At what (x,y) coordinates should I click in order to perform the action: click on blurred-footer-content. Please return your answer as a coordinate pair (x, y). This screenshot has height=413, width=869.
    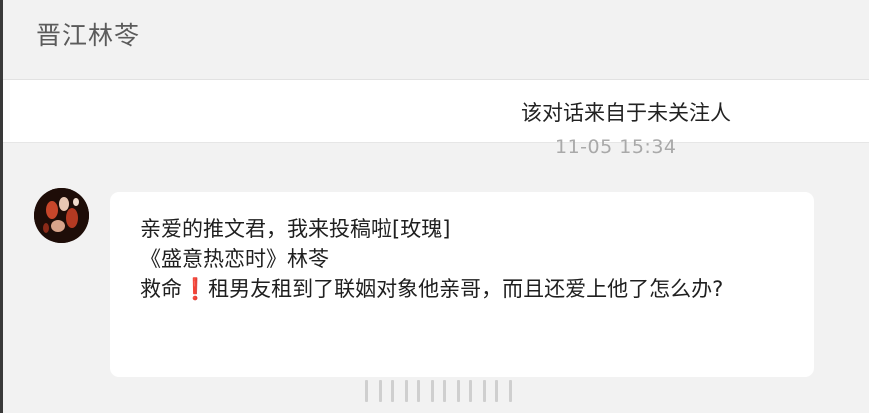
    Looking at the image, I should click on (445, 391).